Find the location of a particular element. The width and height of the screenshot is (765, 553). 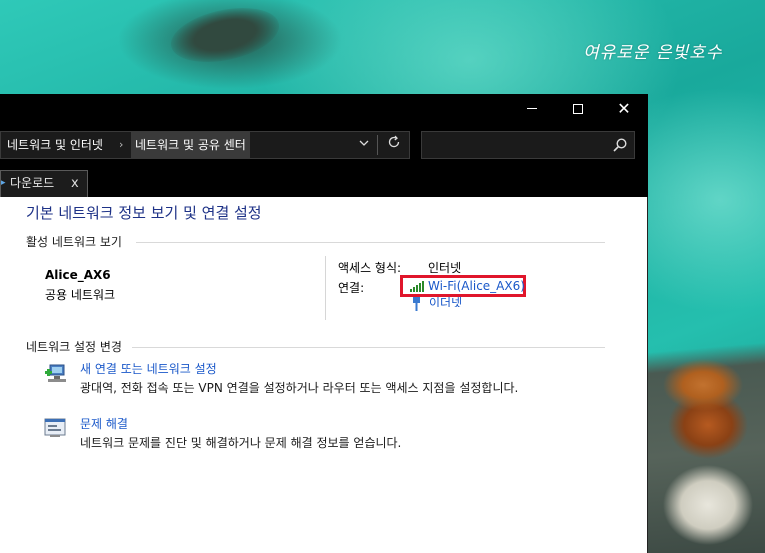

breadcrumb-network-sharing-center: 네트워크 및 공유 센터 is located at coordinates (190, 145).